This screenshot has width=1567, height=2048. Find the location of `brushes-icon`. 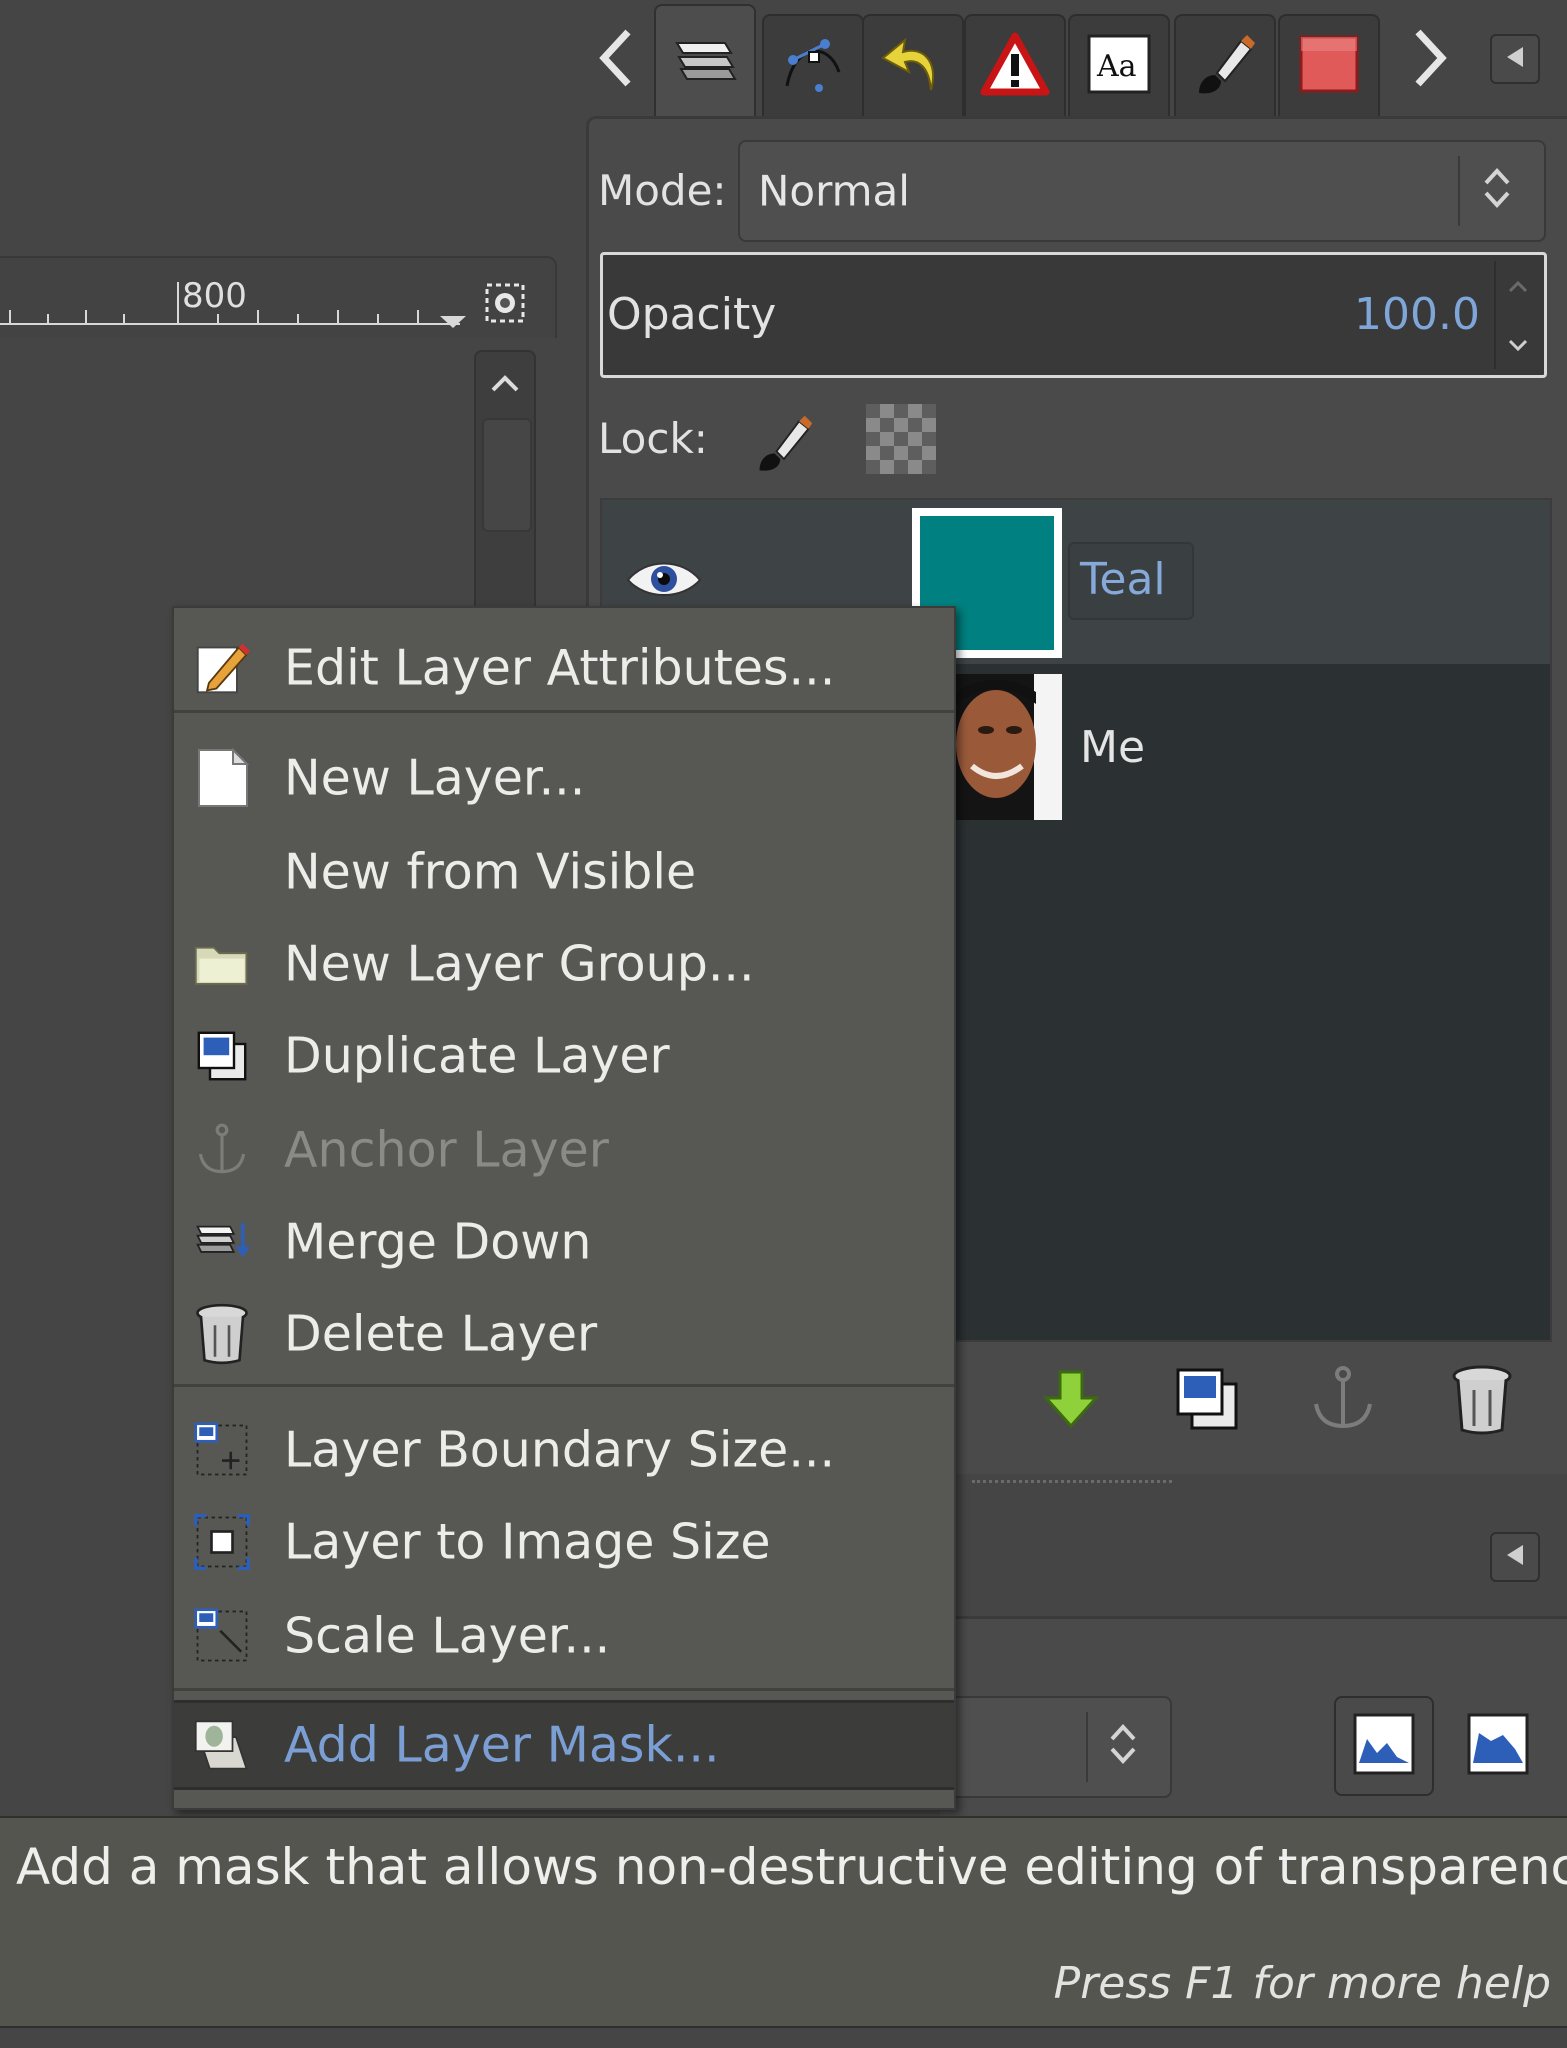

brushes-icon is located at coordinates (1225, 66).